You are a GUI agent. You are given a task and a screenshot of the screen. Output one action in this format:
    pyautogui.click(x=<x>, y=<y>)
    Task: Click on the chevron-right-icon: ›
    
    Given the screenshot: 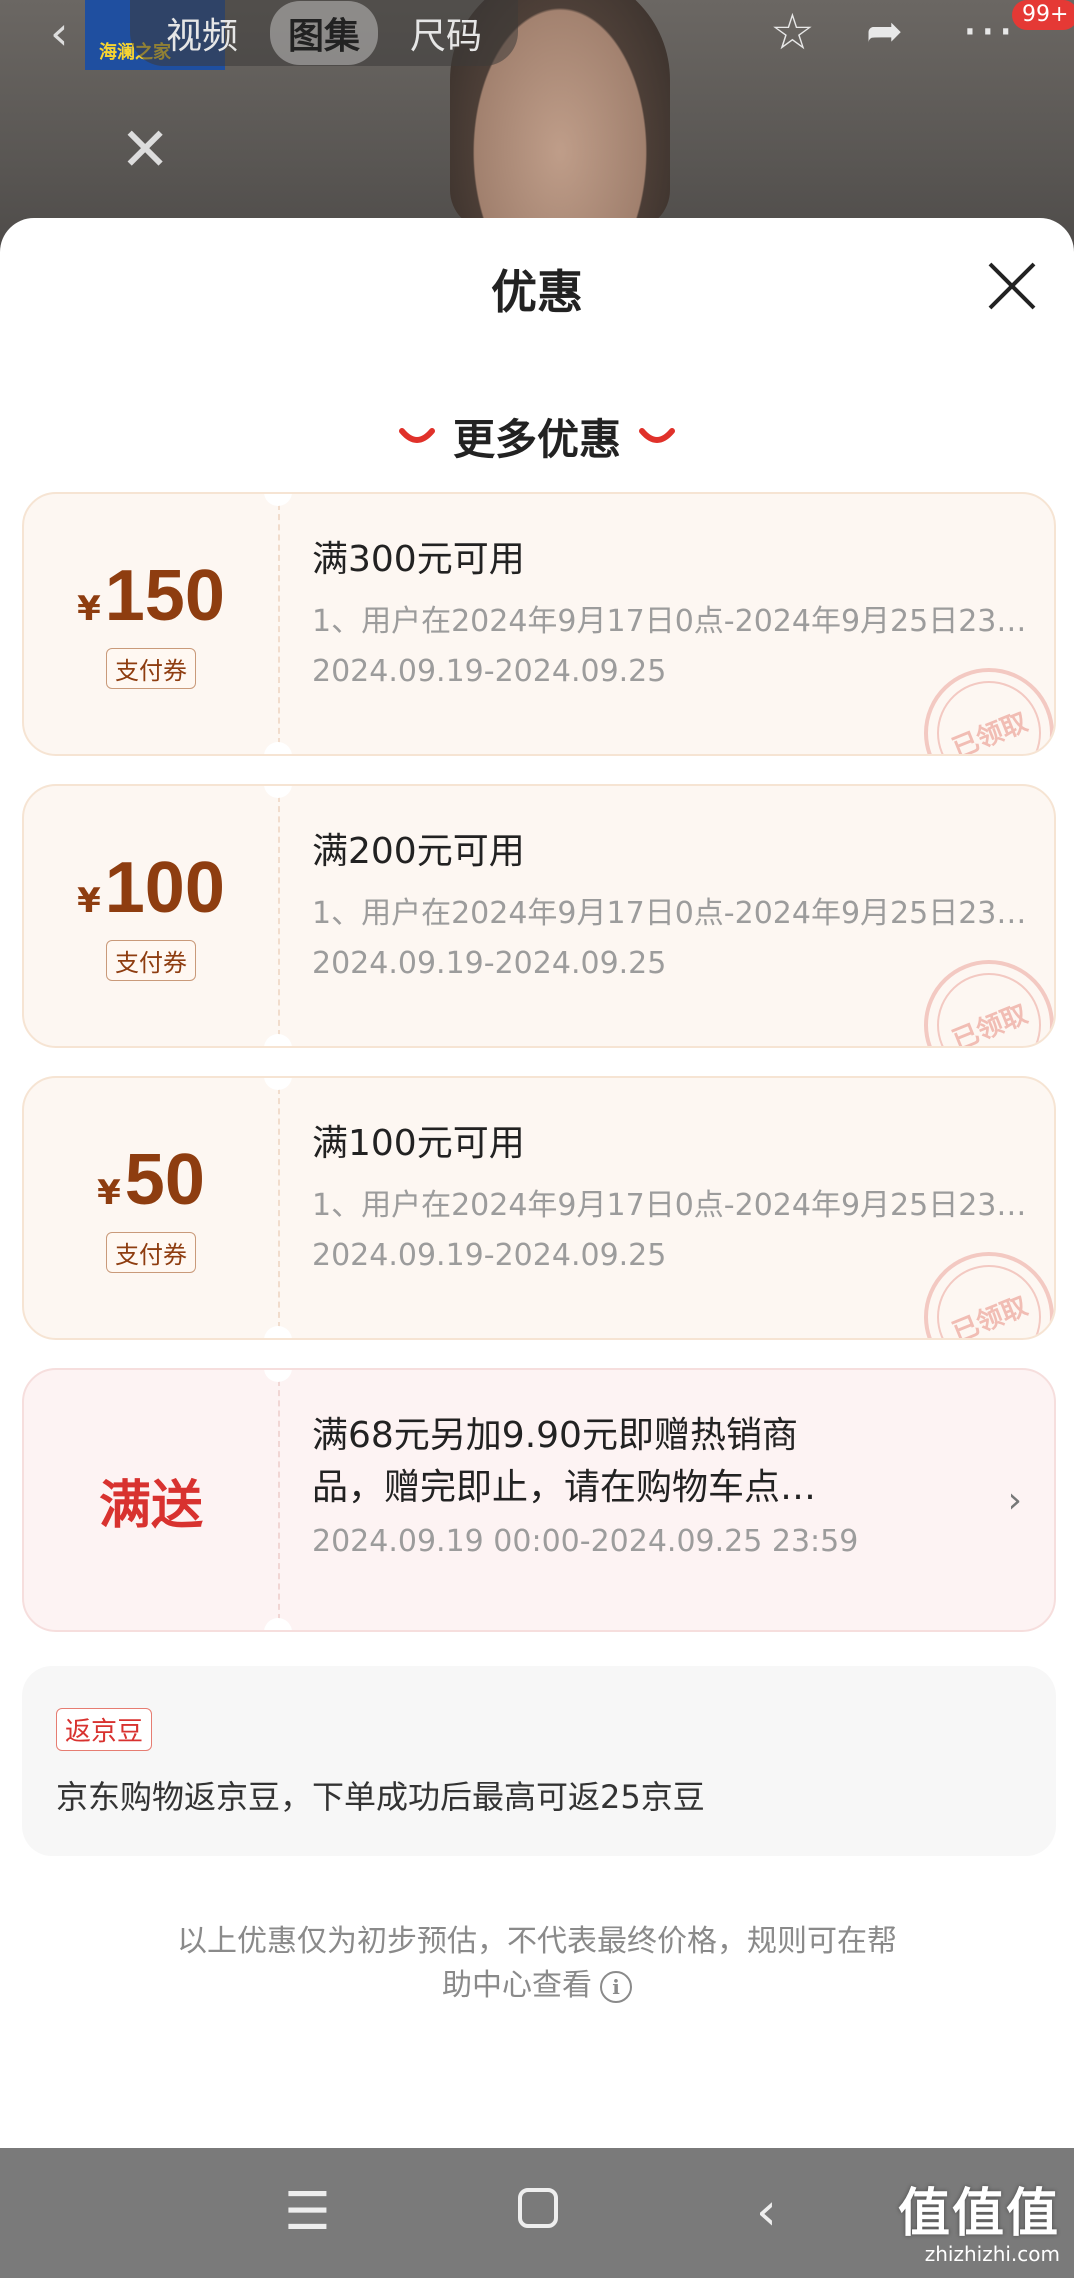 What is the action you would take?
    pyautogui.click(x=1015, y=1500)
    